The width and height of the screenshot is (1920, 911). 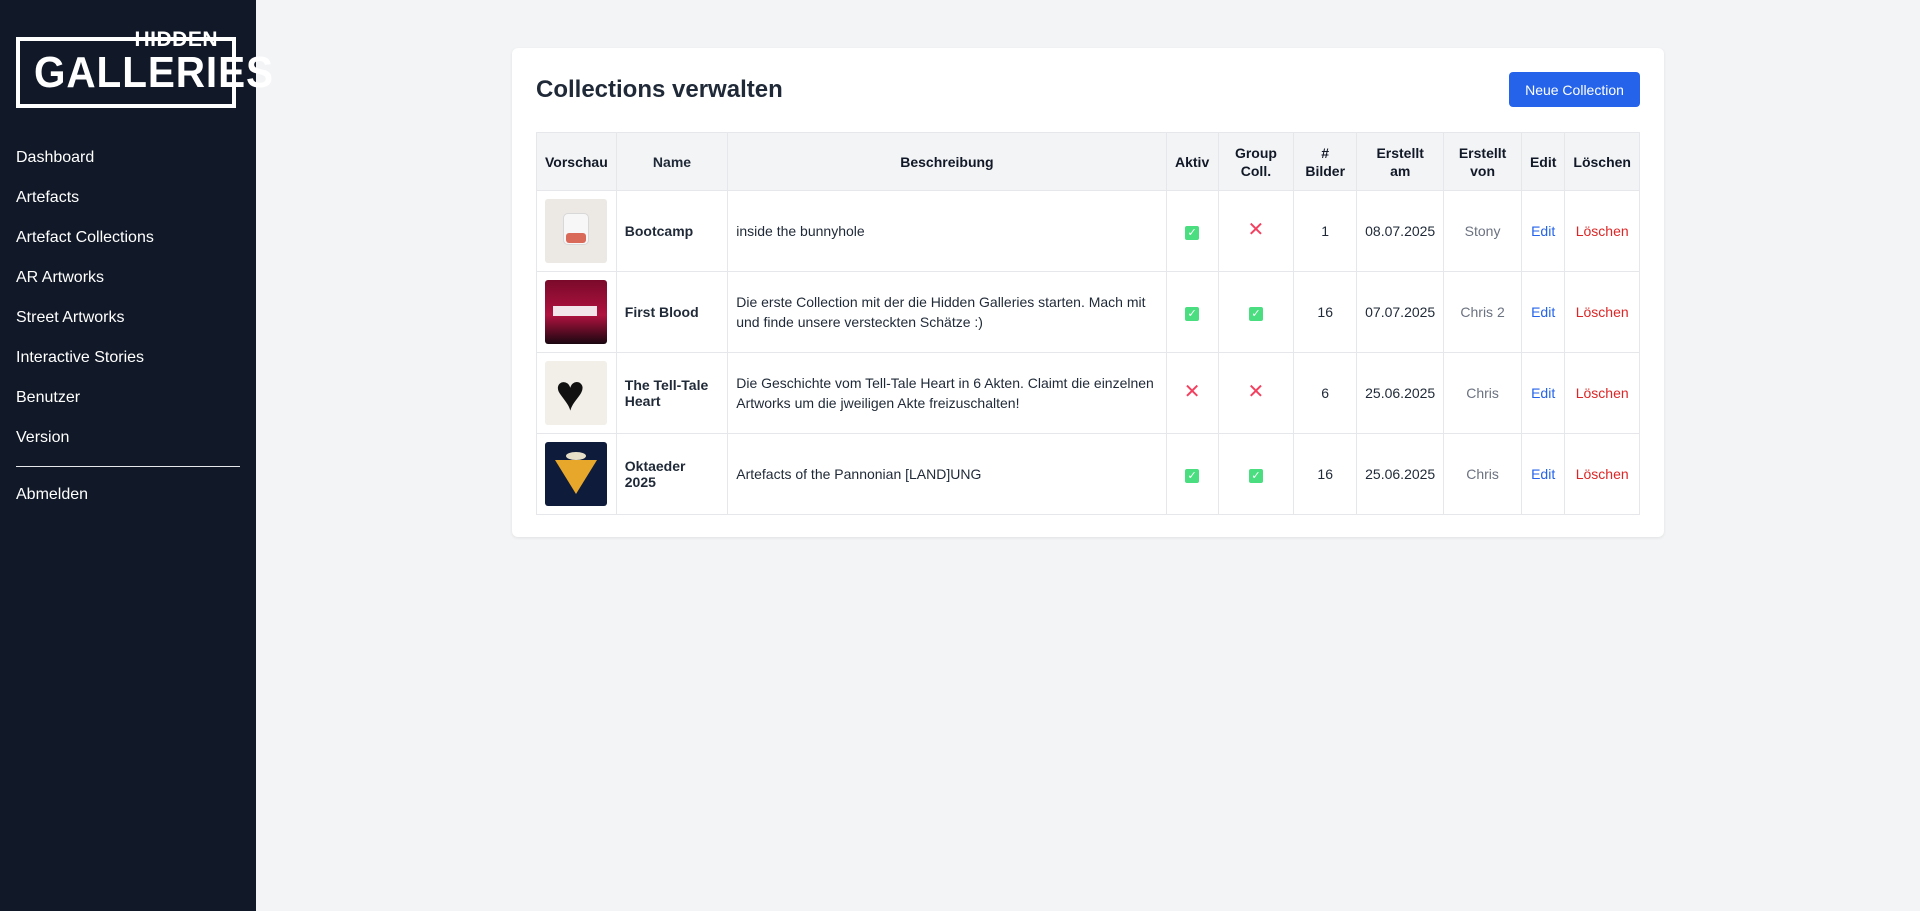 What do you see at coordinates (1400, 312) in the screenshot?
I see `created-at: 07.07.2025` at bounding box center [1400, 312].